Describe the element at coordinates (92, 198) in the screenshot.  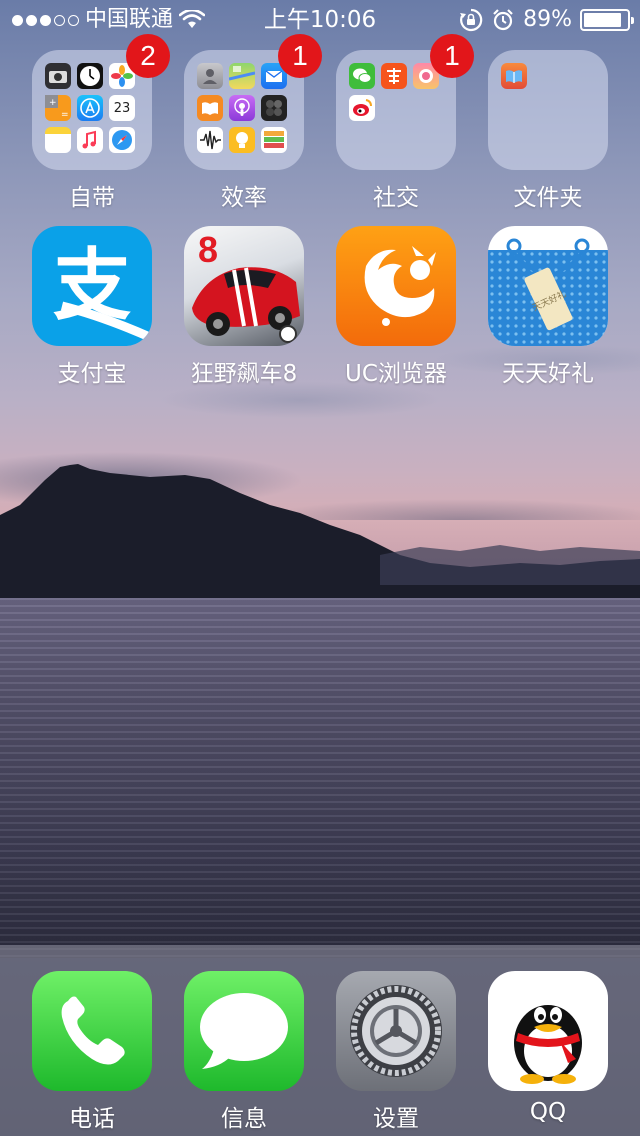
I see `folder-label: 自带` at that location.